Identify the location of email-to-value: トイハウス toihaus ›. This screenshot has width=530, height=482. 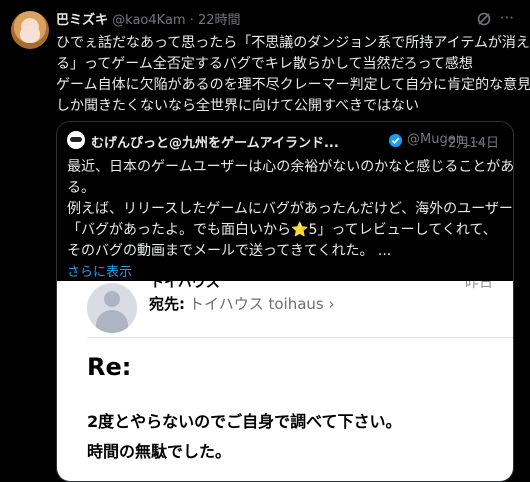
(262, 304).